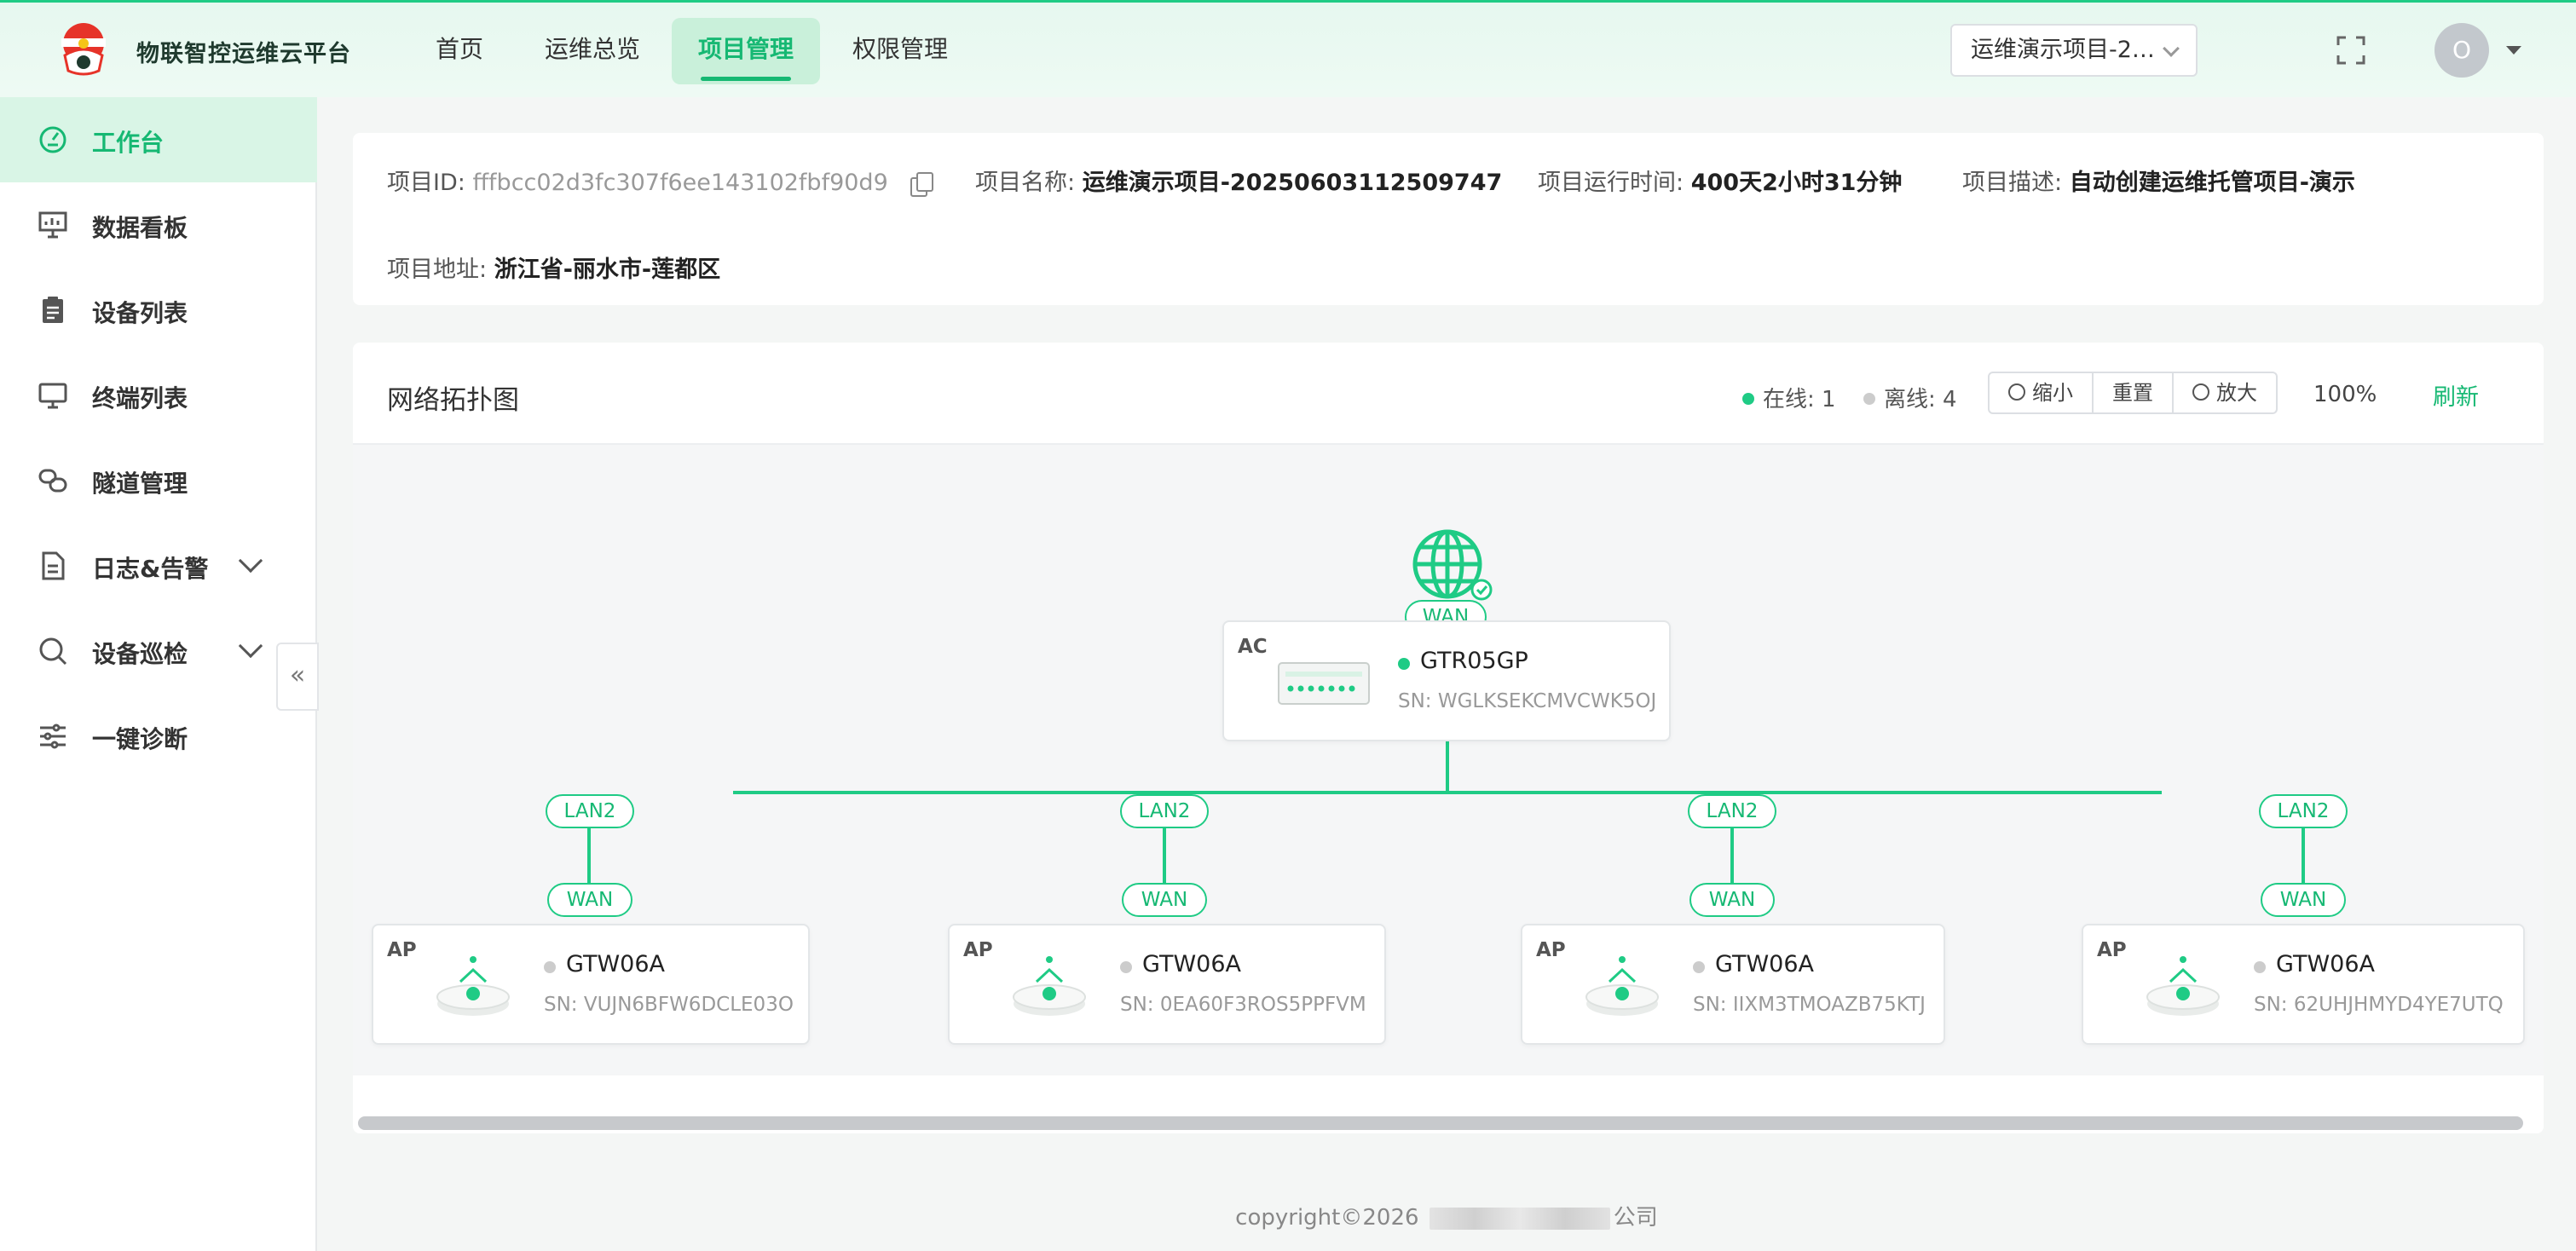 Image resolution: width=2576 pixels, height=1251 pixels. Describe the element at coordinates (1446, 680) in the screenshot. I see `ac-device-card: AC GTR05GP SN: WGLKSEKCMVCWK5OJ` at that location.